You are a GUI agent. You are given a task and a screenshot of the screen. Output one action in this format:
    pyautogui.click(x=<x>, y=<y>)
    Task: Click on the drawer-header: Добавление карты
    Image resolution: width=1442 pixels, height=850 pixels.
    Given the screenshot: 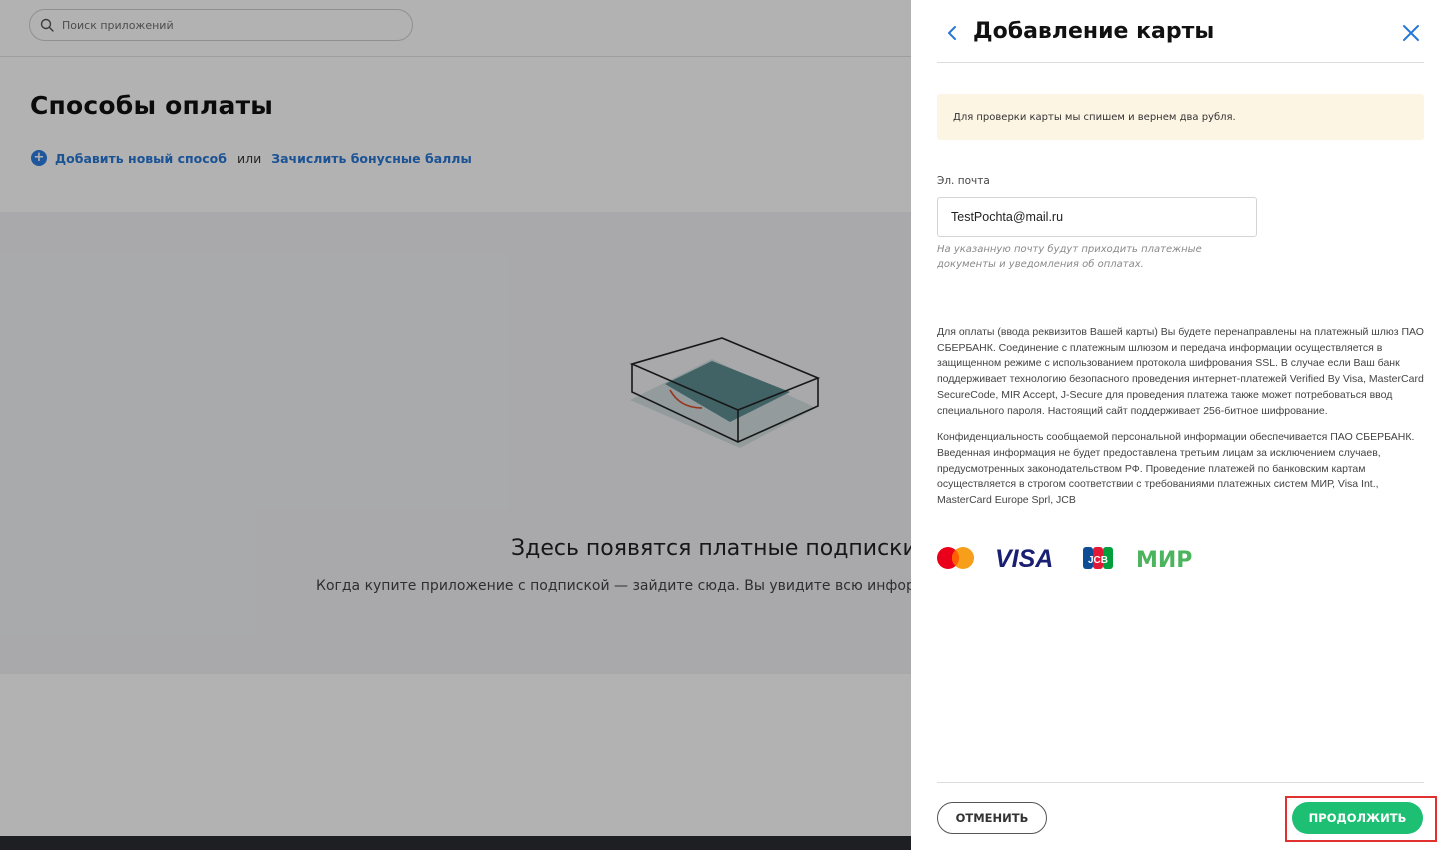 What is the action you would take?
    pyautogui.click(x=1180, y=31)
    